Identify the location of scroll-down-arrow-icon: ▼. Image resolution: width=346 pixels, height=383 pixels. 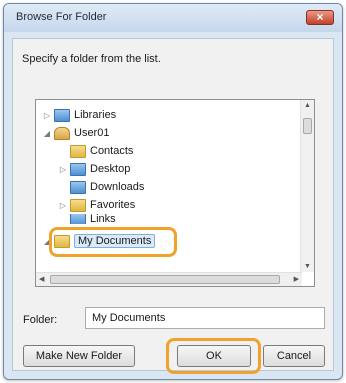
(307, 266).